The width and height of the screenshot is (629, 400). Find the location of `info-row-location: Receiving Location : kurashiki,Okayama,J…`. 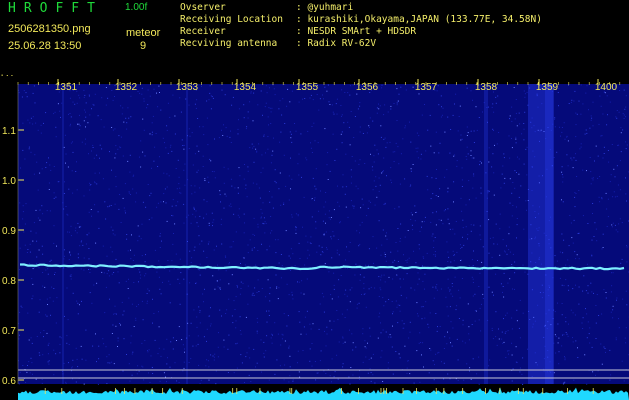

info-row-location: Receiving Location : kurashiki,Okayama,J… is located at coordinates (361, 20).